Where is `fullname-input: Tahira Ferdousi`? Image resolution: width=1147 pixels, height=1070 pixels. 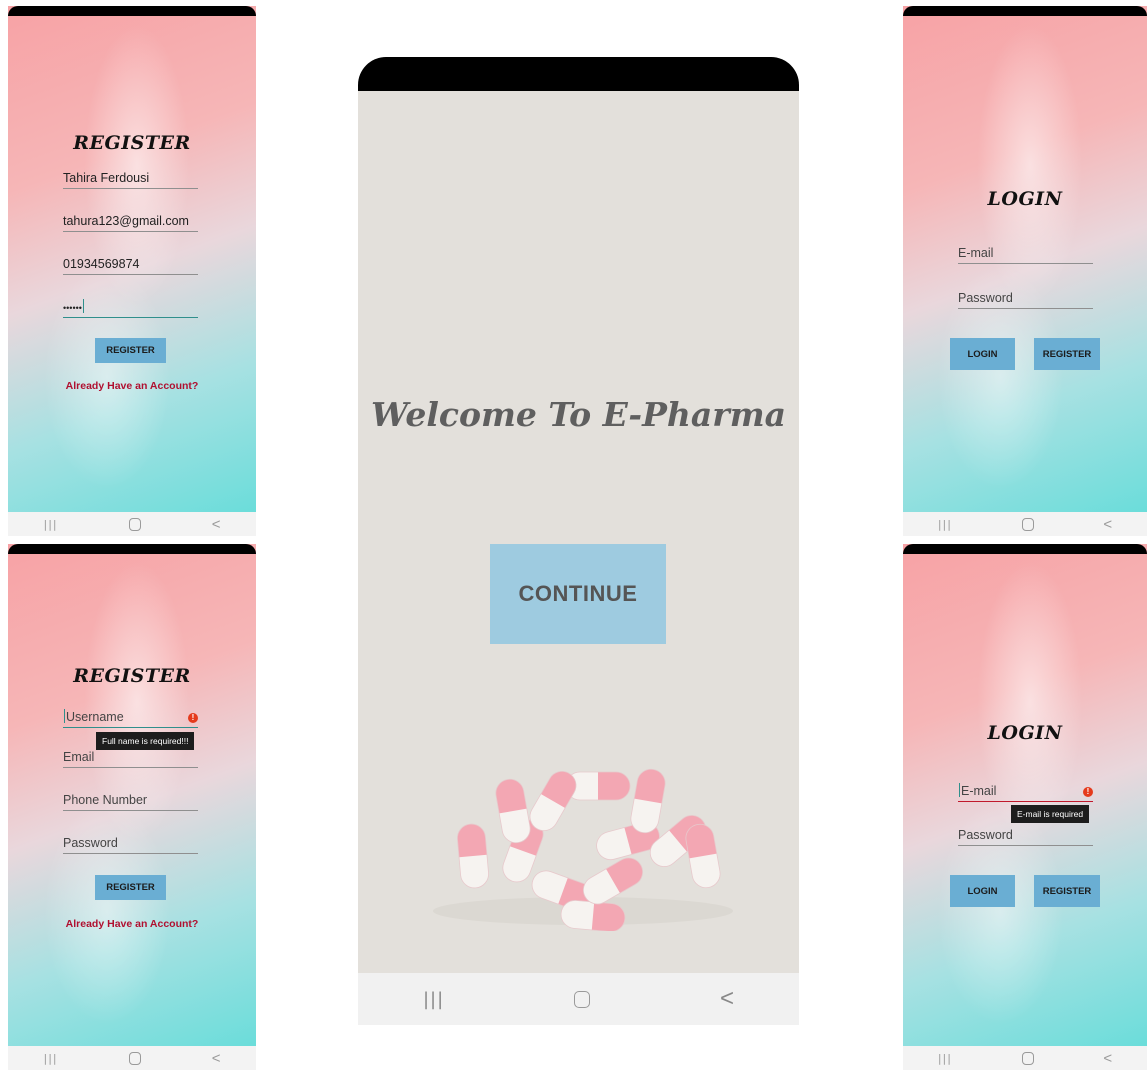 fullname-input: Tahira Ferdousi is located at coordinates (130, 178).